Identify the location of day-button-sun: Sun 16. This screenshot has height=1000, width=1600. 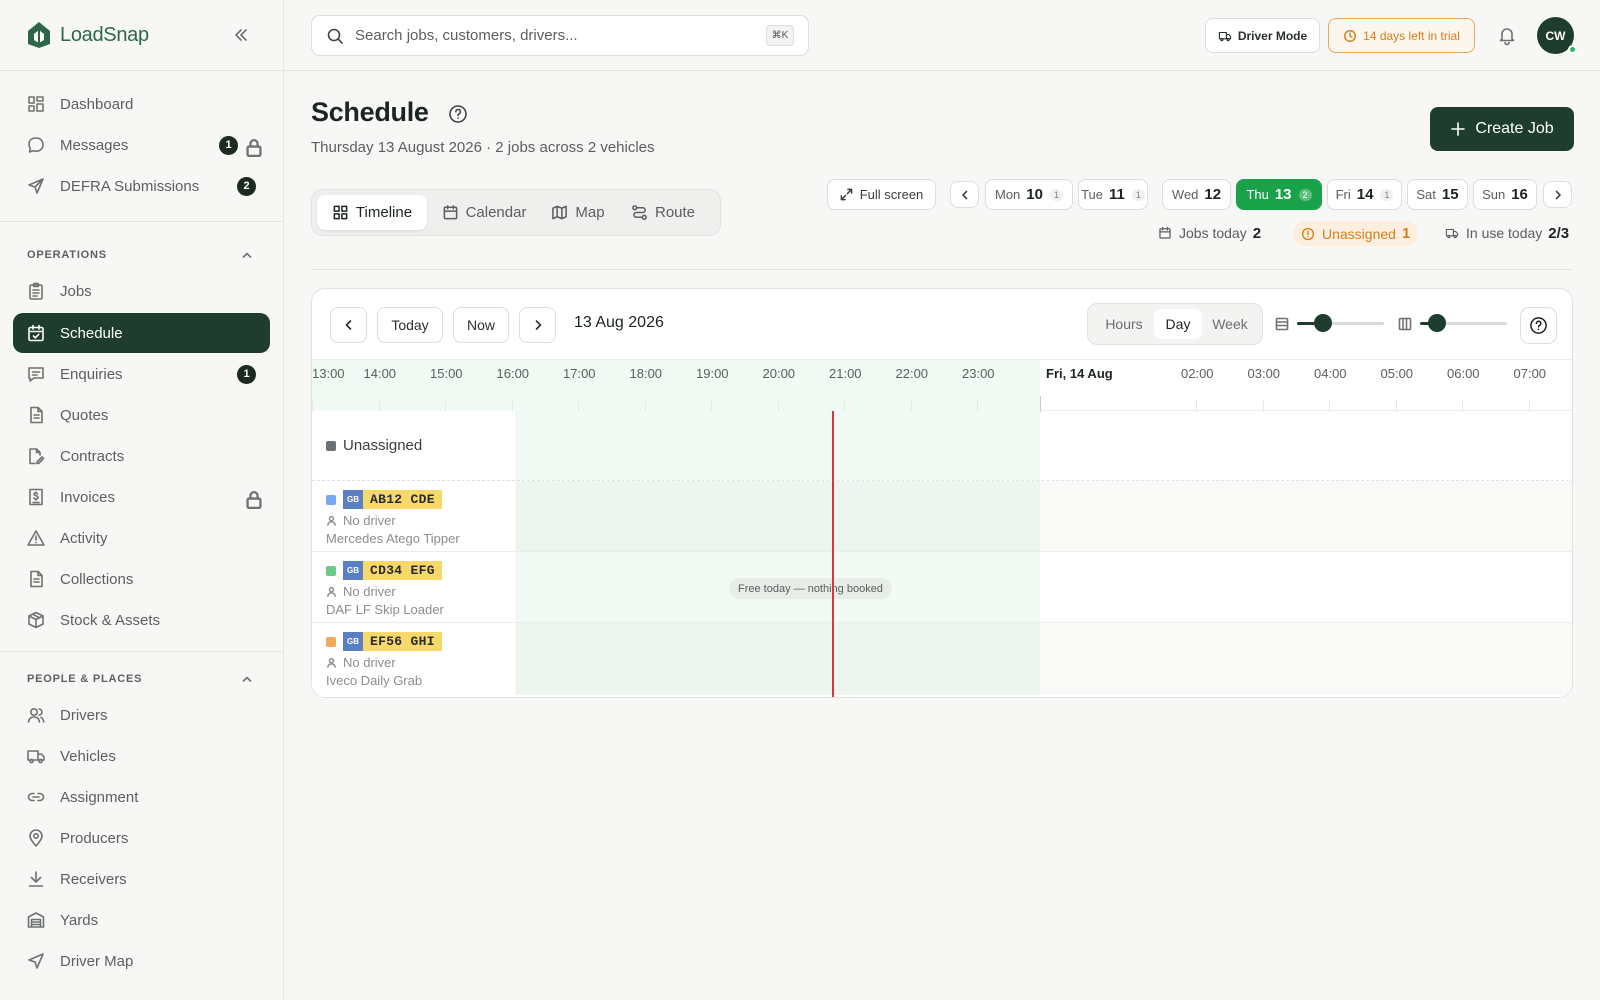
(1505, 194).